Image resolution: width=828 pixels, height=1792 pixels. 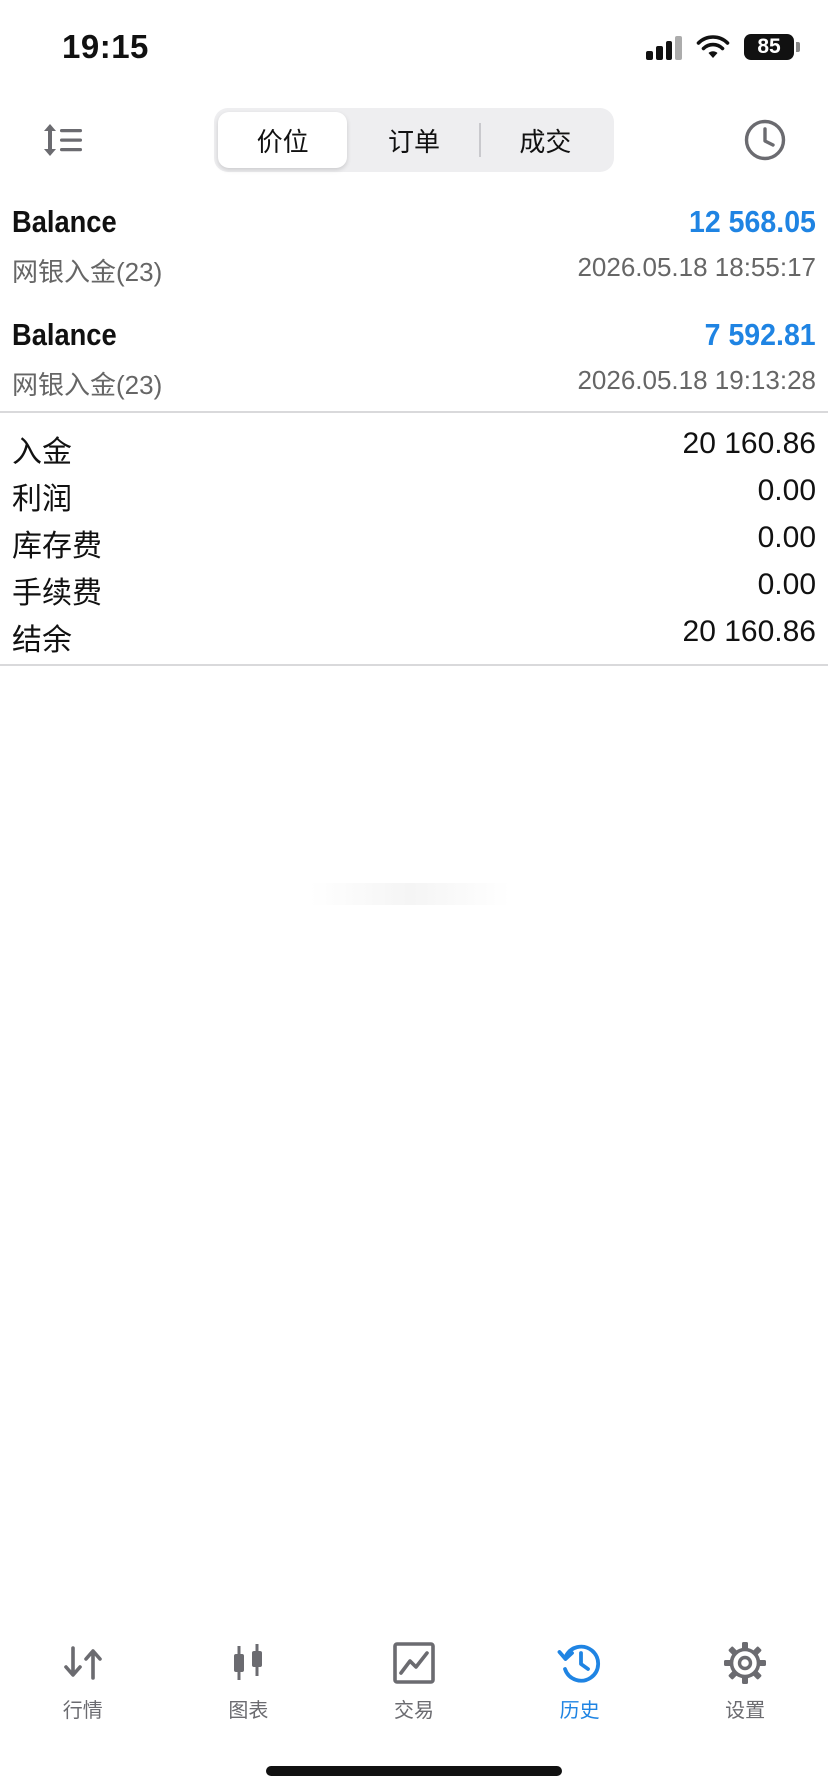 What do you see at coordinates (745, 1663) in the screenshot?
I see `gear-icon` at bounding box center [745, 1663].